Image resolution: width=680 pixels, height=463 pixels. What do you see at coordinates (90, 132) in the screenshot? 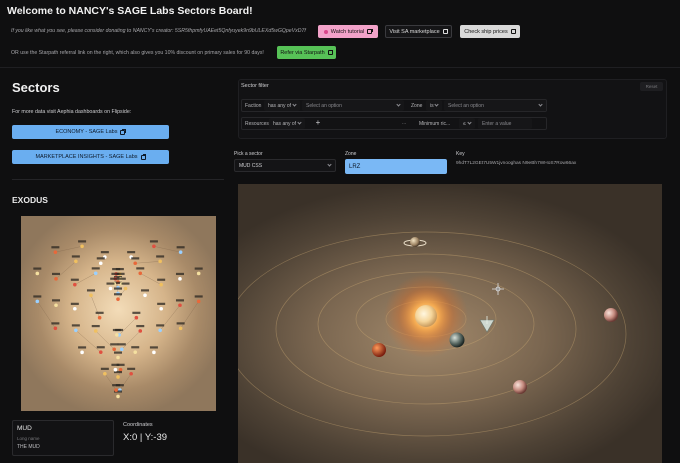
I see `economy-button: ECONOMY - SAGE Labs` at bounding box center [90, 132].